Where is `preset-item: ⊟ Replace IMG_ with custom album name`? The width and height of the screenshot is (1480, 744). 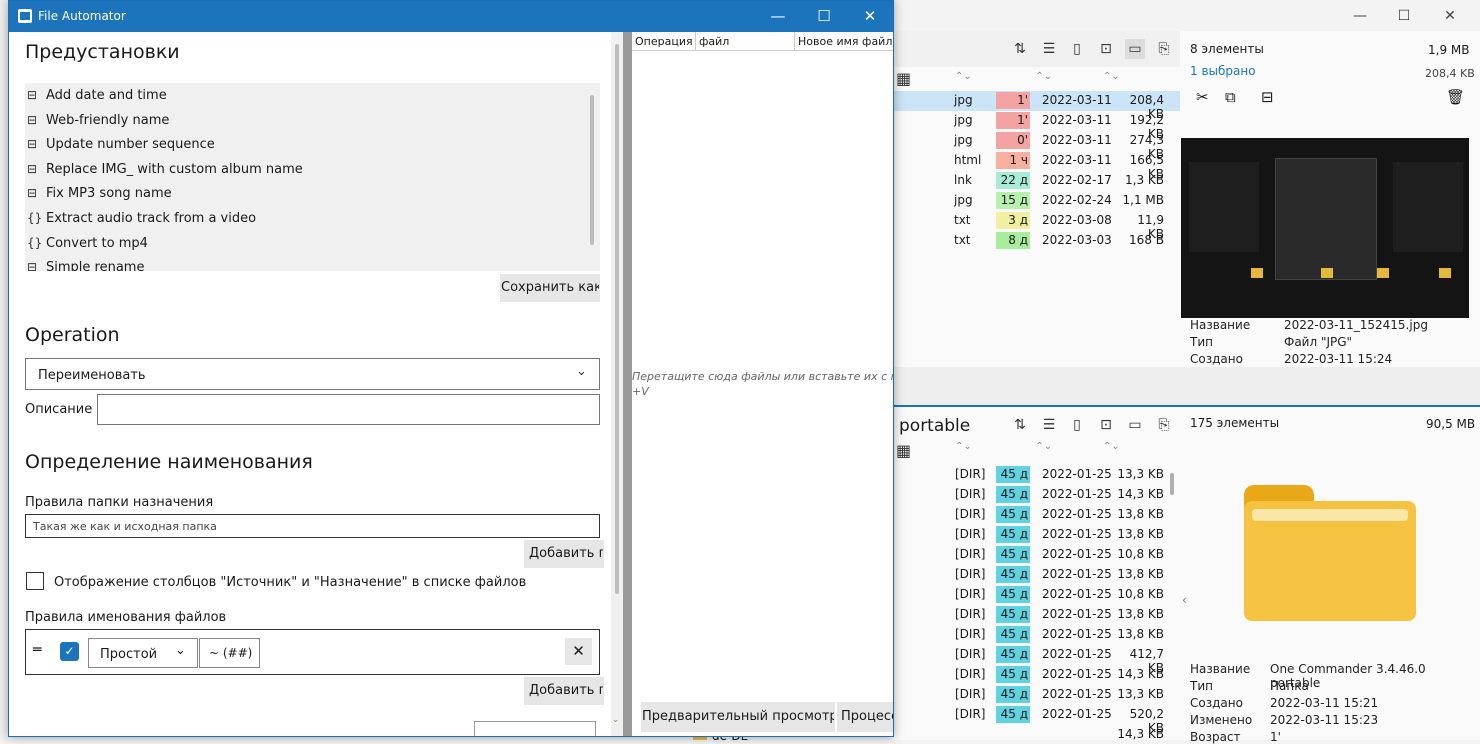
preset-item: ⊟ Replace IMG_ with custom album name is located at coordinates (305, 171).